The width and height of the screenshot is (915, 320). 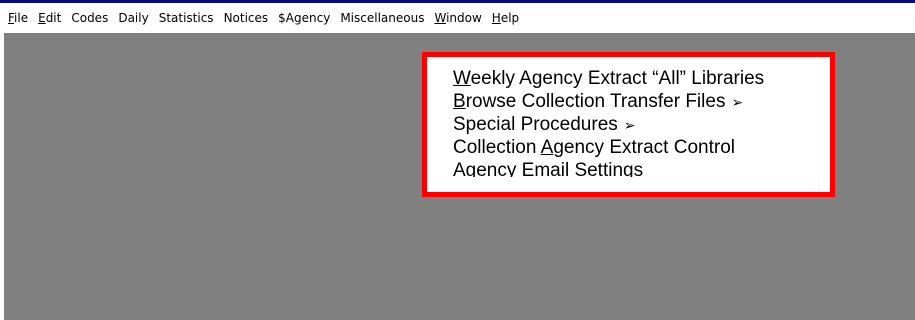 I want to click on menu-codes: Codes, so click(x=90, y=18).